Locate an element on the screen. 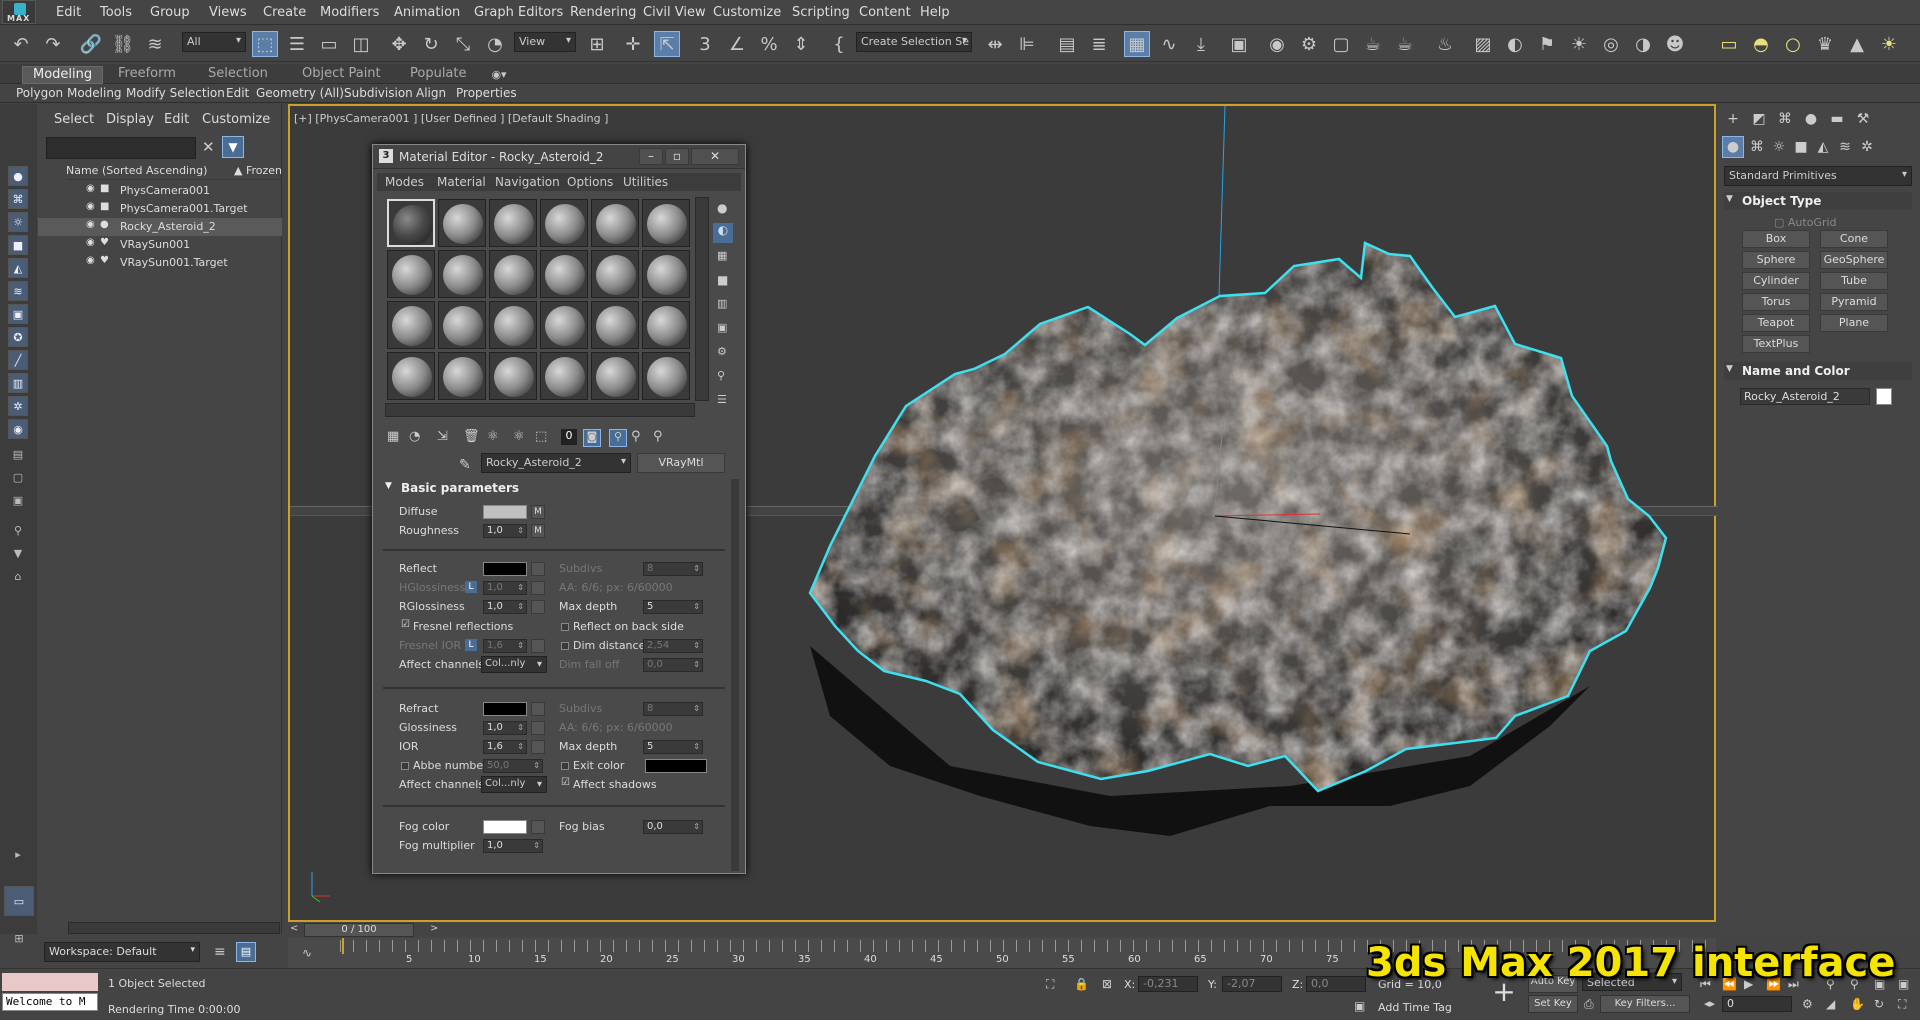 Image resolution: width=1920 pixels, height=1020 pixels. eyedropper-icon: ✎ is located at coordinates (465, 465).